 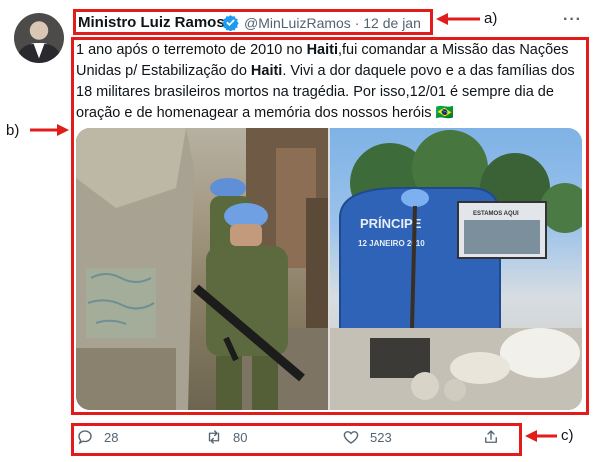 What do you see at coordinates (491, 18) in the screenshot?
I see `annotation-label-a: a)` at bounding box center [491, 18].